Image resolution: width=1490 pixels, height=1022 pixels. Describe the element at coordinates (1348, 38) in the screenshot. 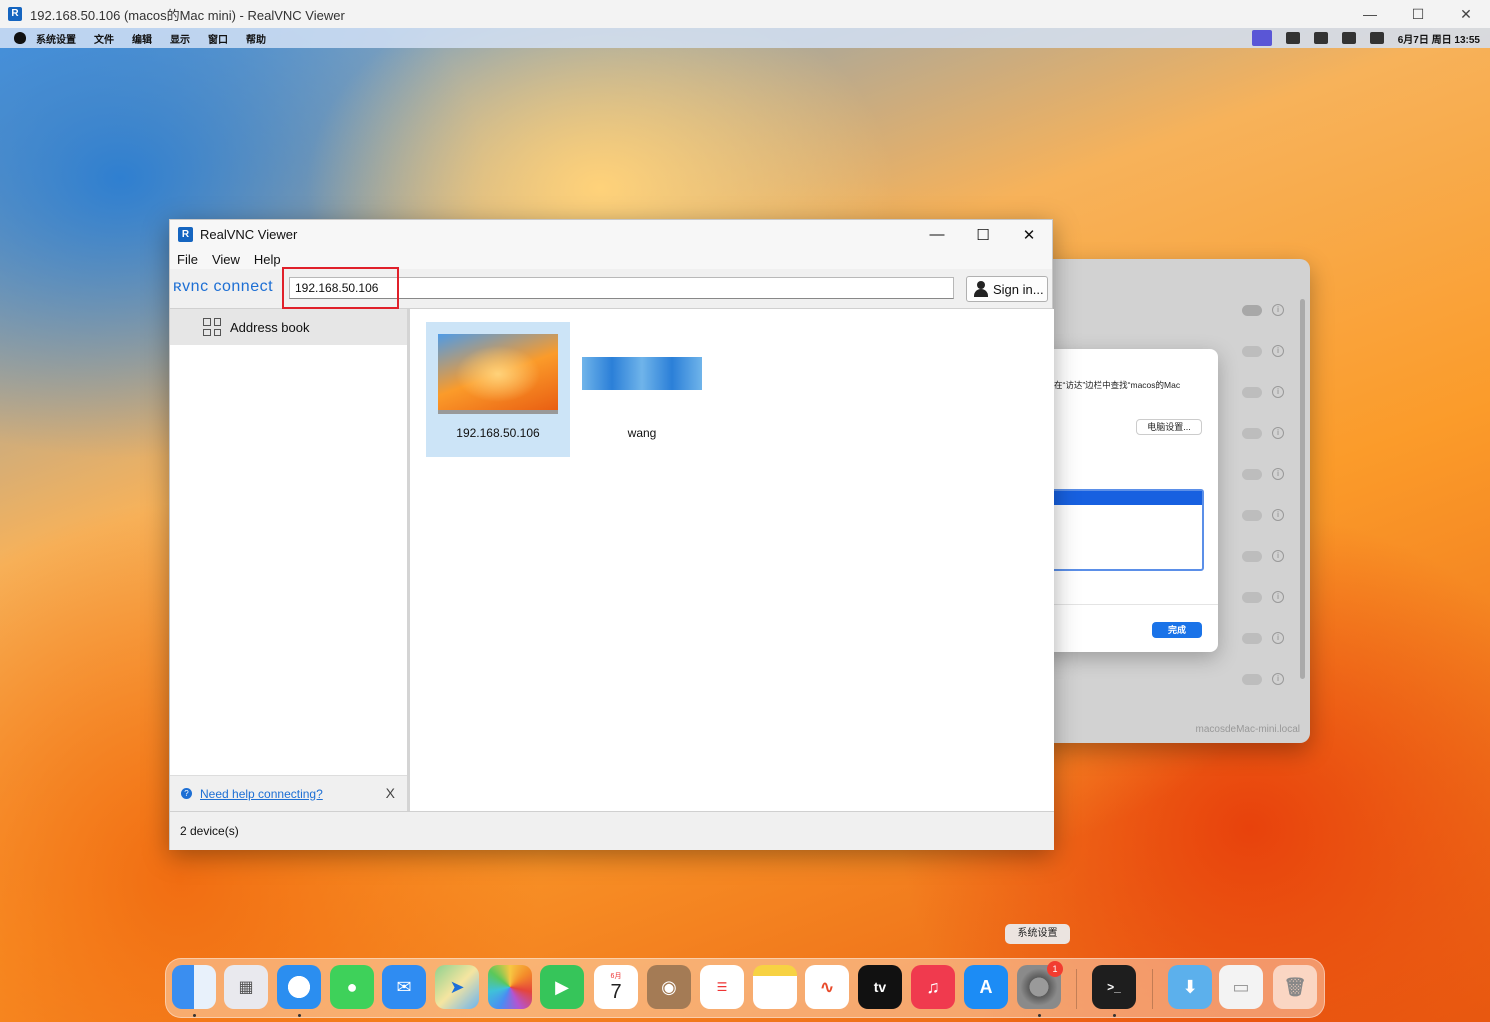

I see `spotlight-icon` at that location.